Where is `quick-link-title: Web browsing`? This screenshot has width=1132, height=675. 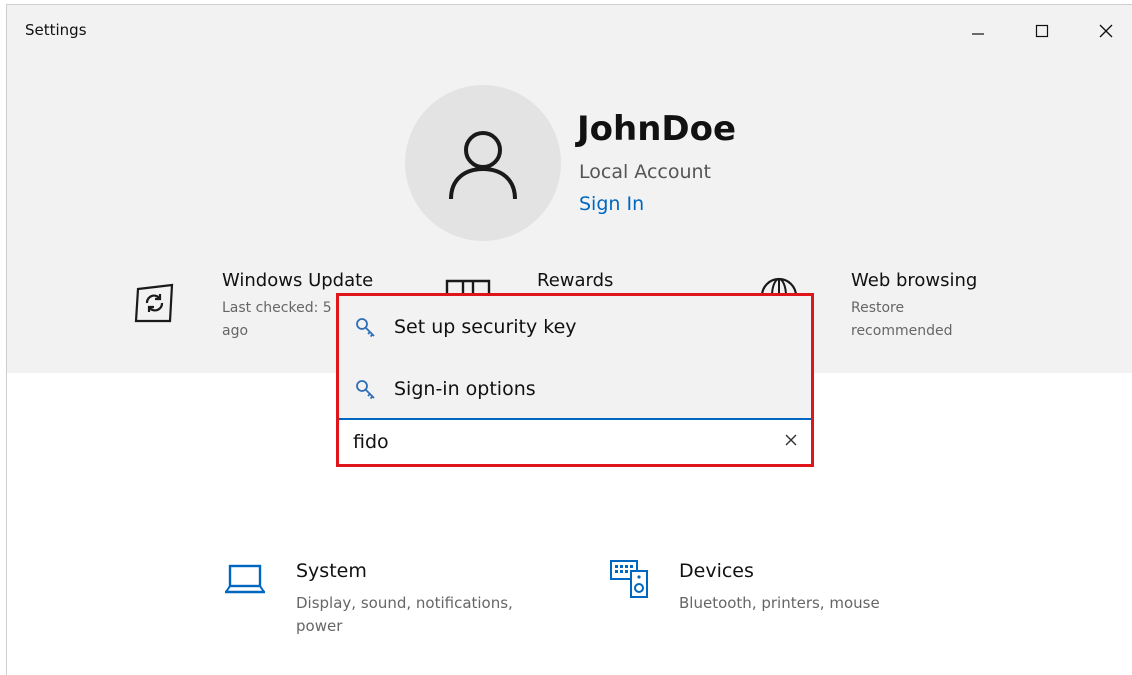 quick-link-title: Web browsing is located at coordinates (914, 280).